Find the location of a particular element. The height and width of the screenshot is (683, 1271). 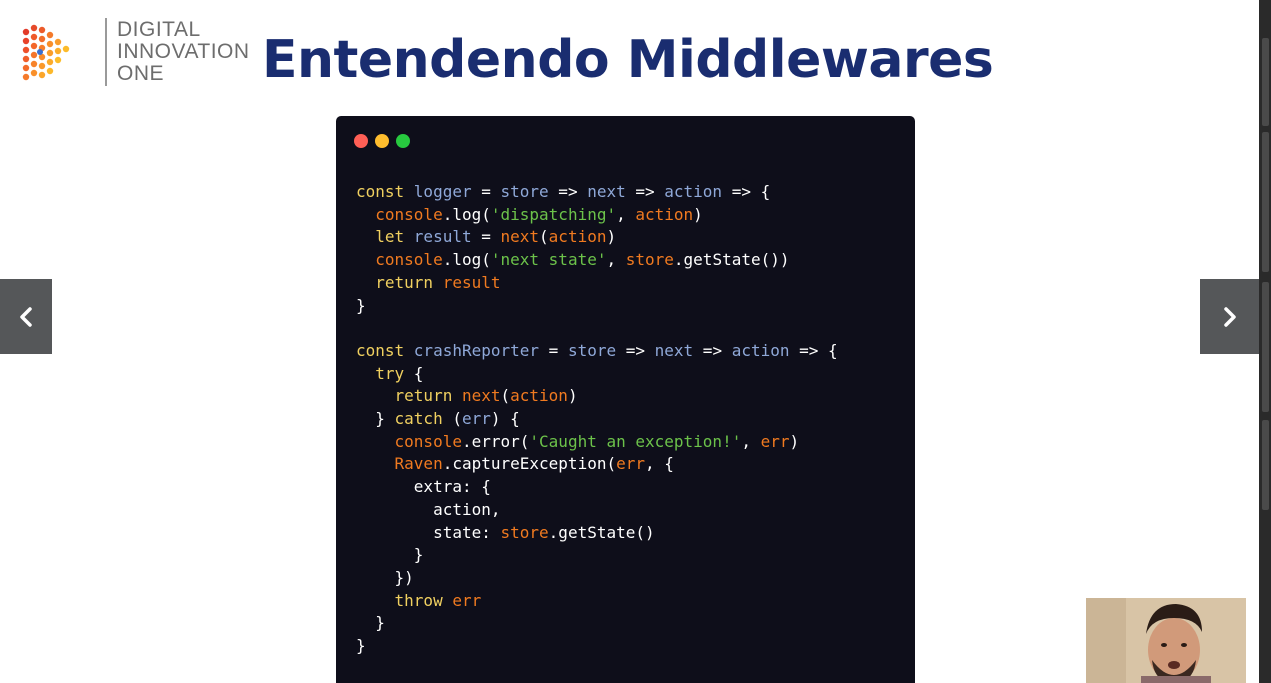

minimize-dot-icon is located at coordinates (382, 141).